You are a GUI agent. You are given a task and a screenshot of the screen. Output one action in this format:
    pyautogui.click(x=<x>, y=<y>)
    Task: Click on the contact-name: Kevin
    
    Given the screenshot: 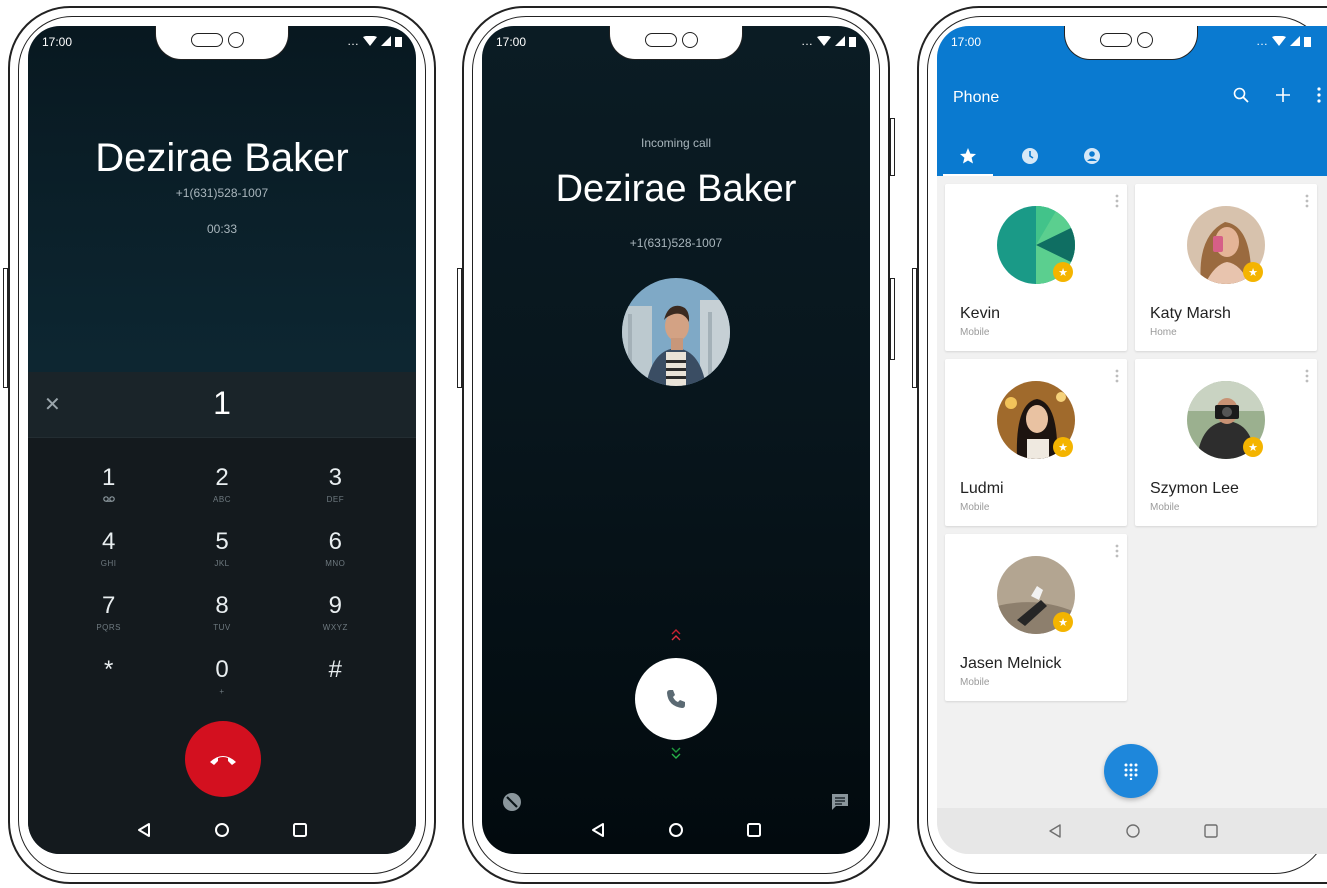 What is the action you would take?
    pyautogui.click(x=980, y=313)
    